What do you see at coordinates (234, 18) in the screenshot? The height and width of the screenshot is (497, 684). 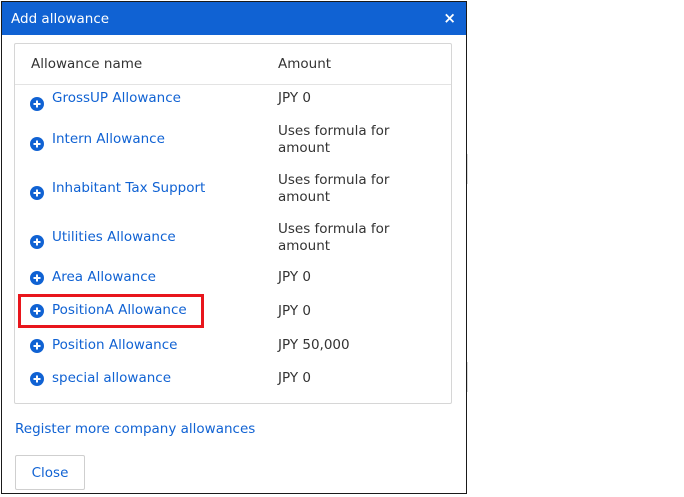 I see `dialog-header: Add allowance ×` at bounding box center [234, 18].